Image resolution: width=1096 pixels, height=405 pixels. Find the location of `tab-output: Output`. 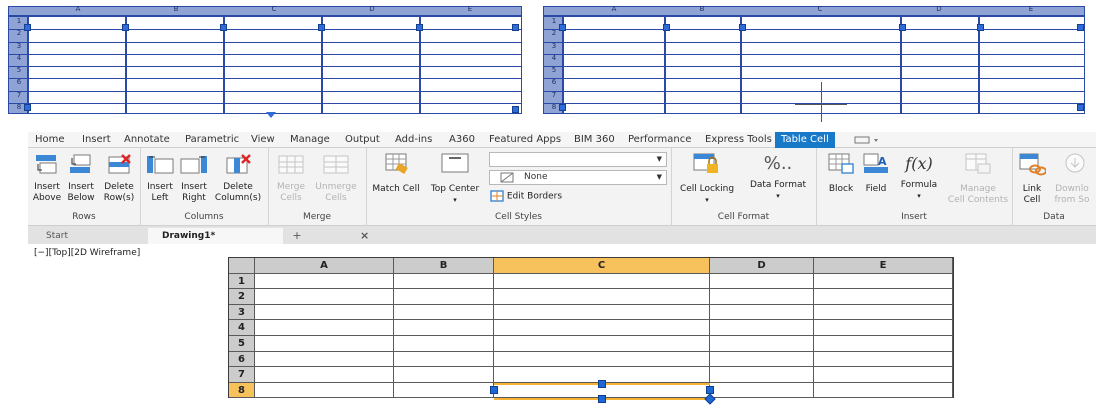

tab-output: Output is located at coordinates (362, 140).